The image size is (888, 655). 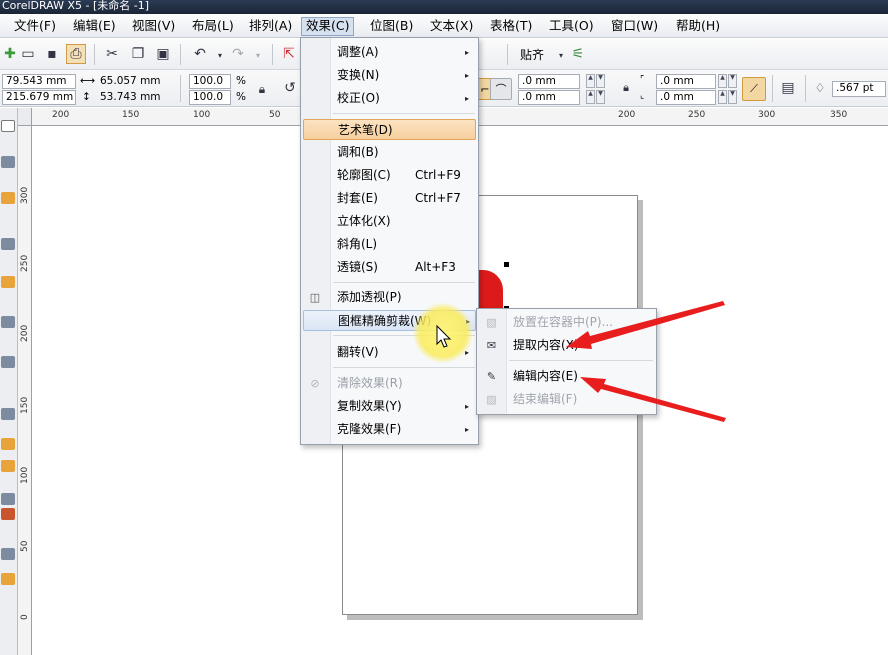 What do you see at coordinates (8, 514) in the screenshot?
I see `eyedropper-tool-icon` at bounding box center [8, 514].